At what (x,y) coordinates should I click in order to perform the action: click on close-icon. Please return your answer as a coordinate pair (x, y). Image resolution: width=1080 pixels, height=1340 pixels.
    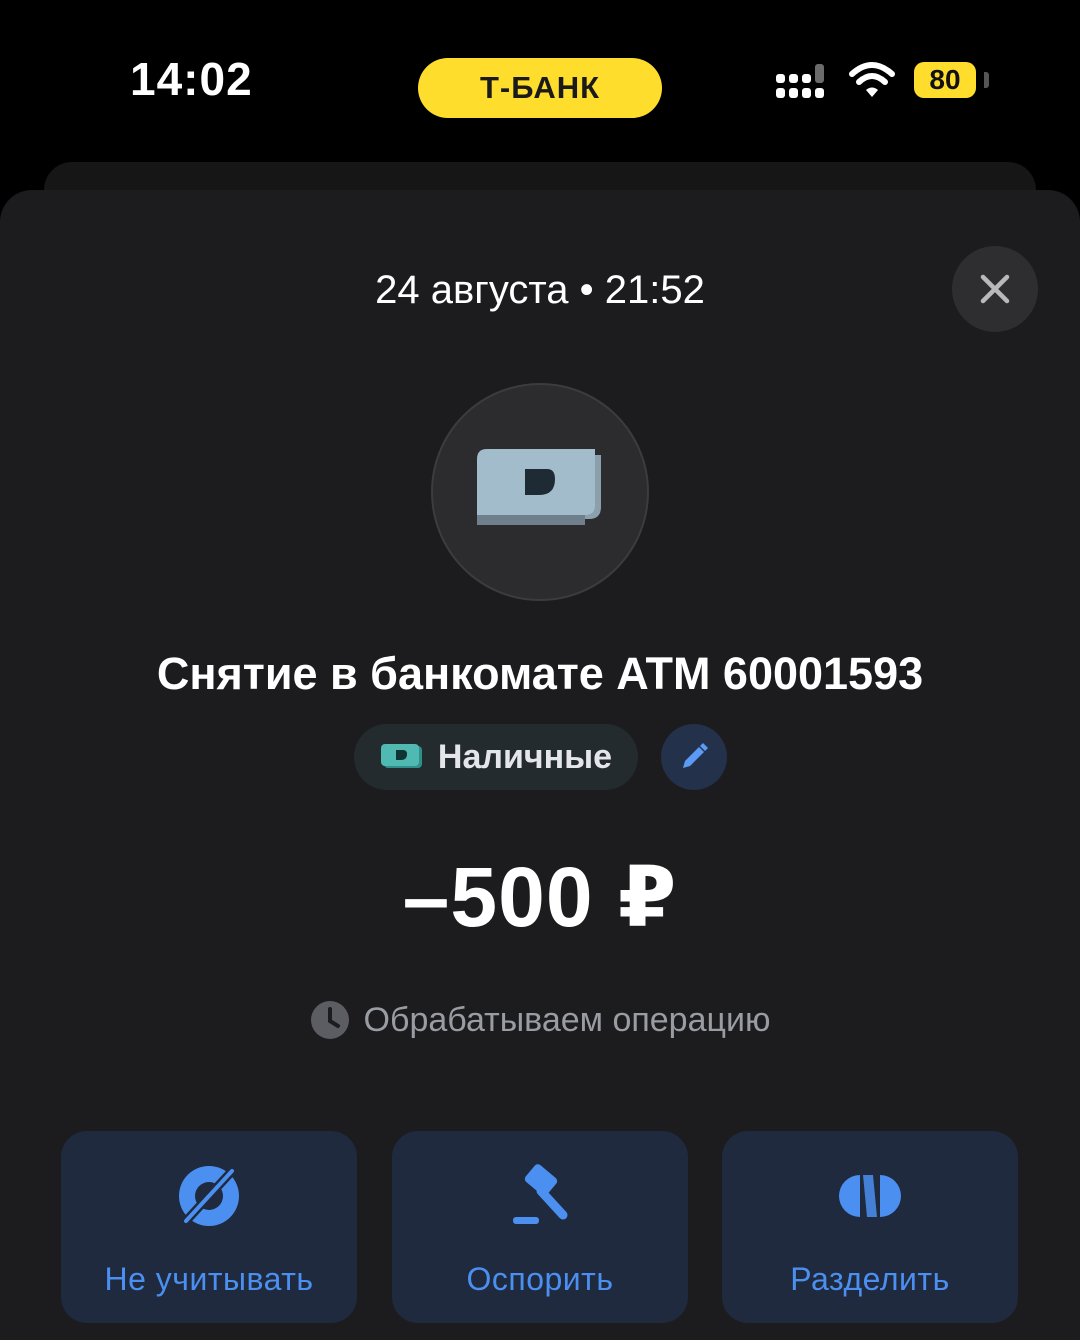
    Looking at the image, I should click on (995, 289).